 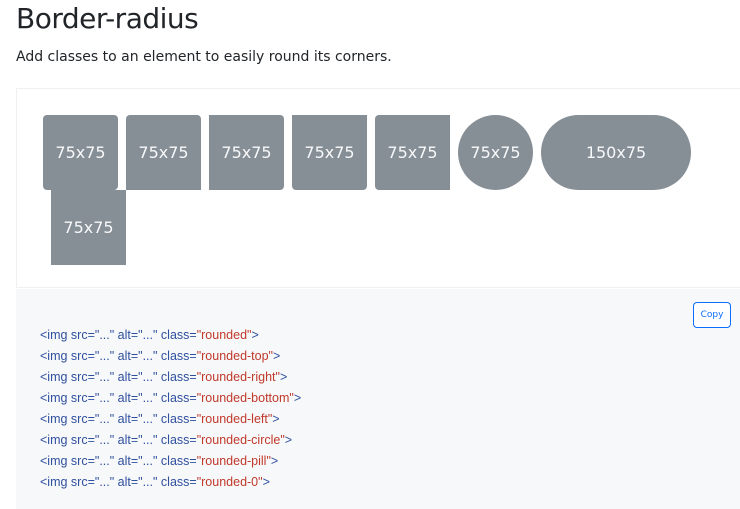 I want to click on code-line-class: "rounded-circle", so click(x=240, y=440).